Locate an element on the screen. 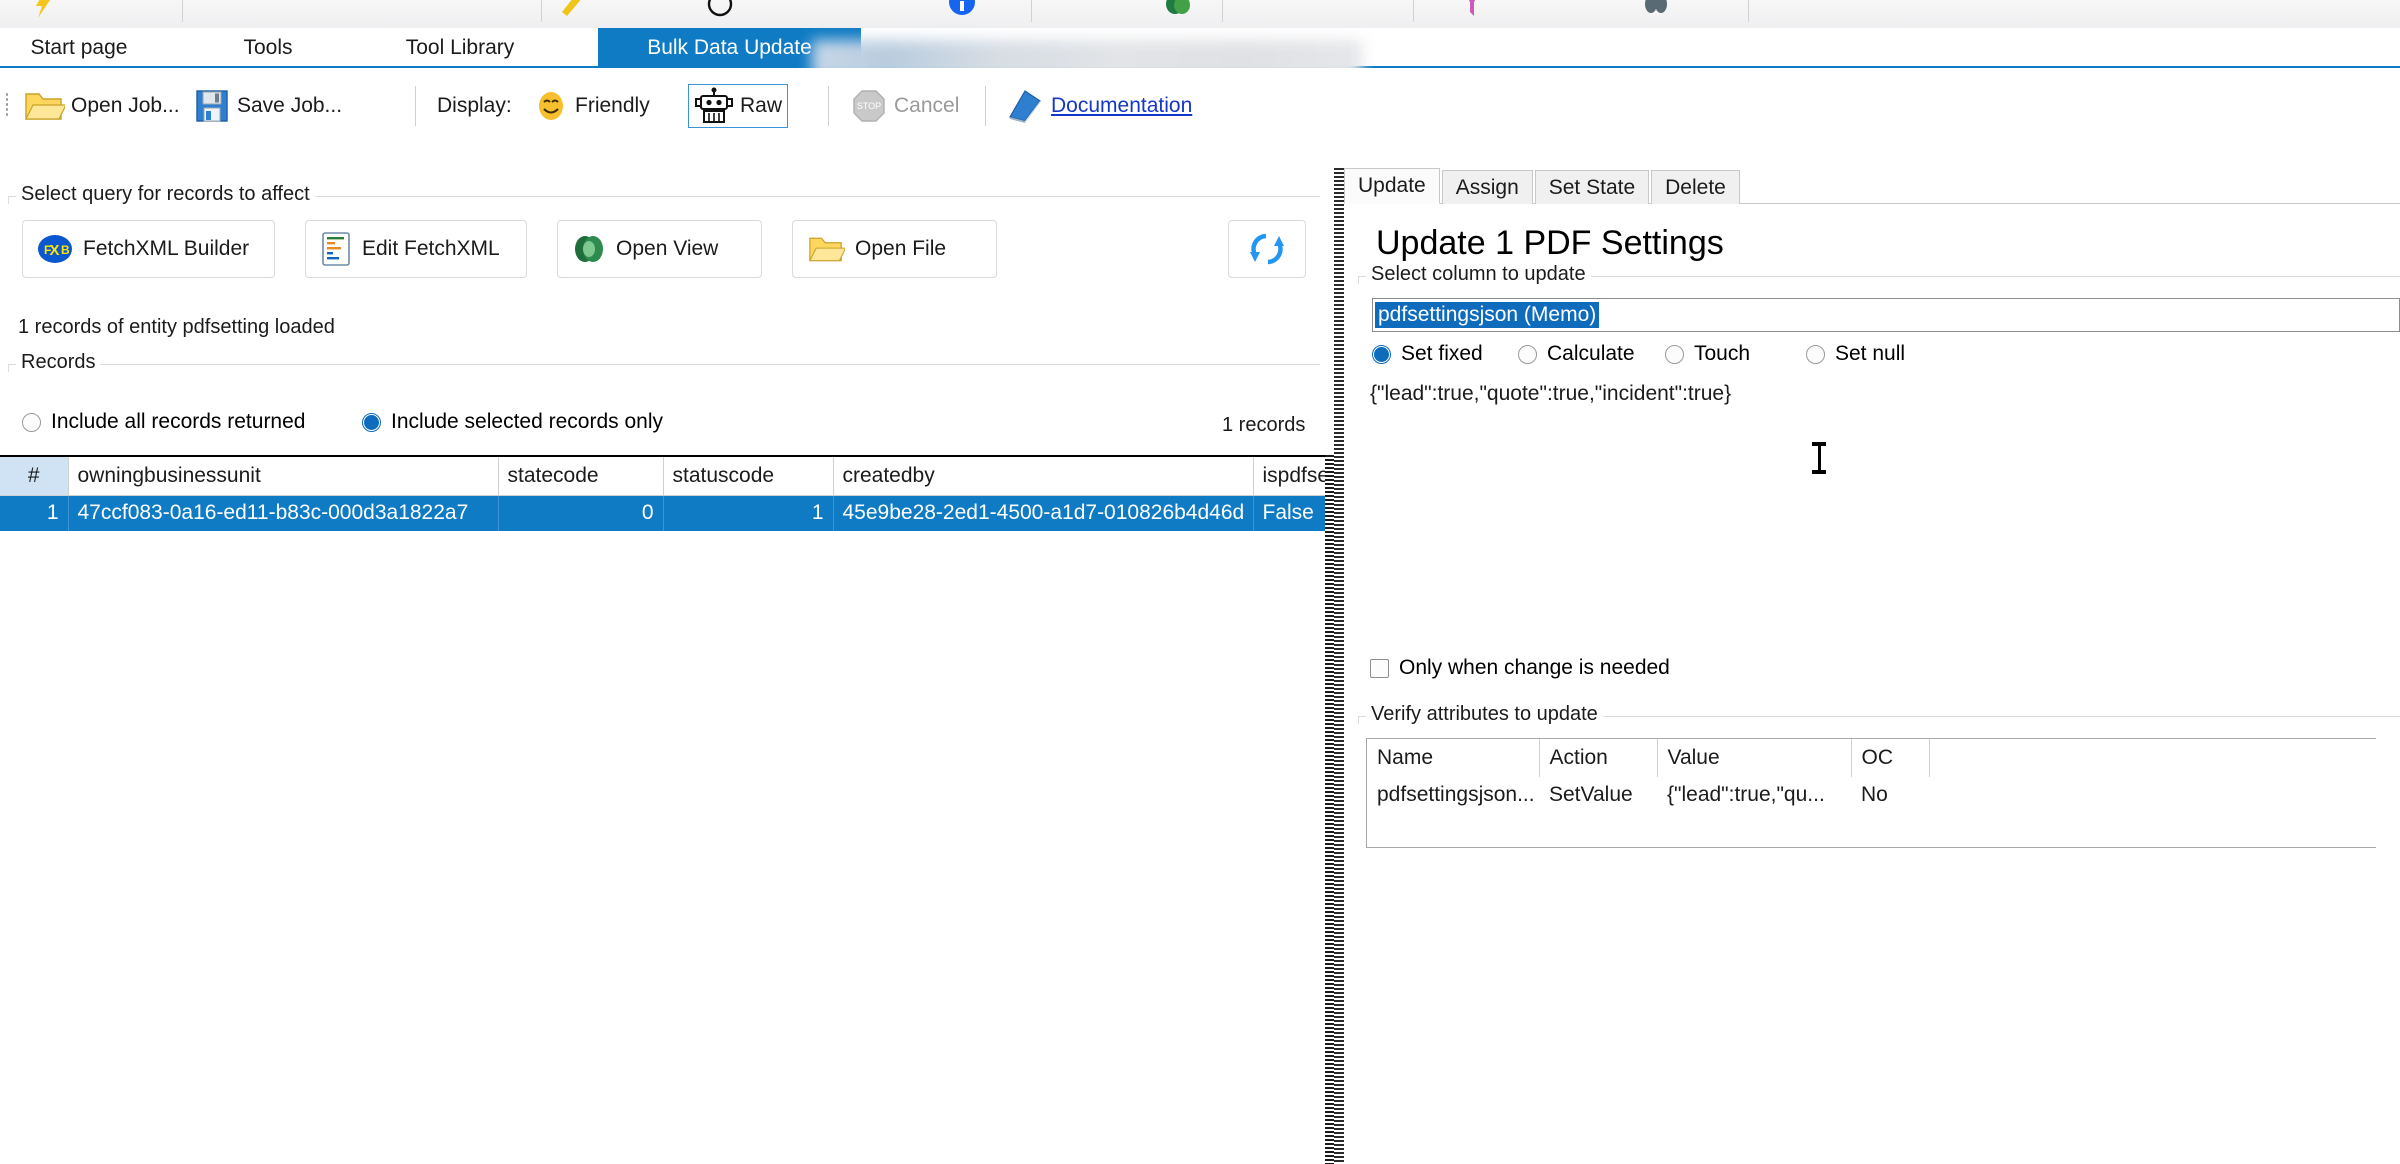 This screenshot has width=2400, height=1164. tab-assign: Assign is located at coordinates (1487, 187).